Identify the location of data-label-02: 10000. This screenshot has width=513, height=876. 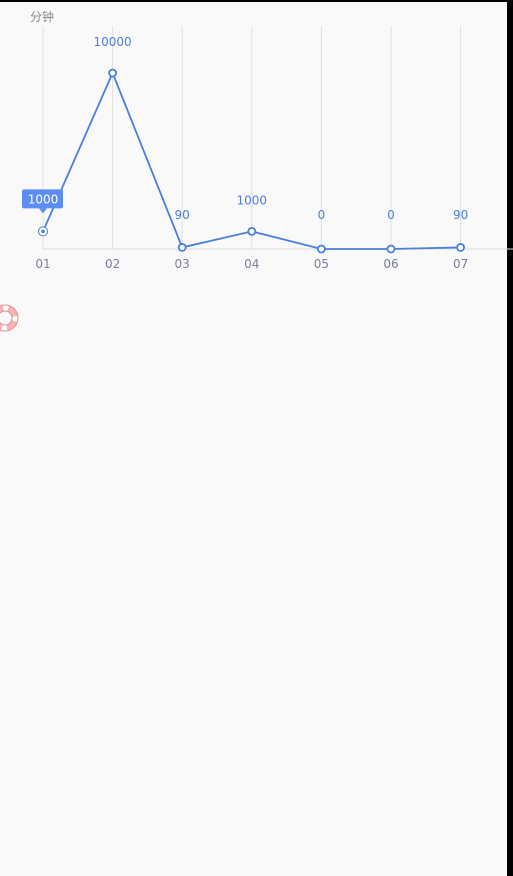
(113, 42).